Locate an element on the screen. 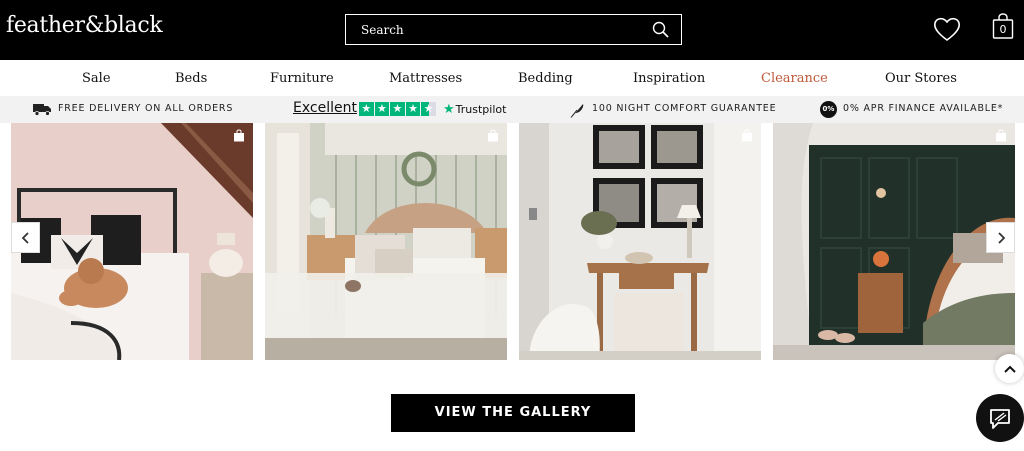  basket-button: 0 is located at coordinates (1003, 26).